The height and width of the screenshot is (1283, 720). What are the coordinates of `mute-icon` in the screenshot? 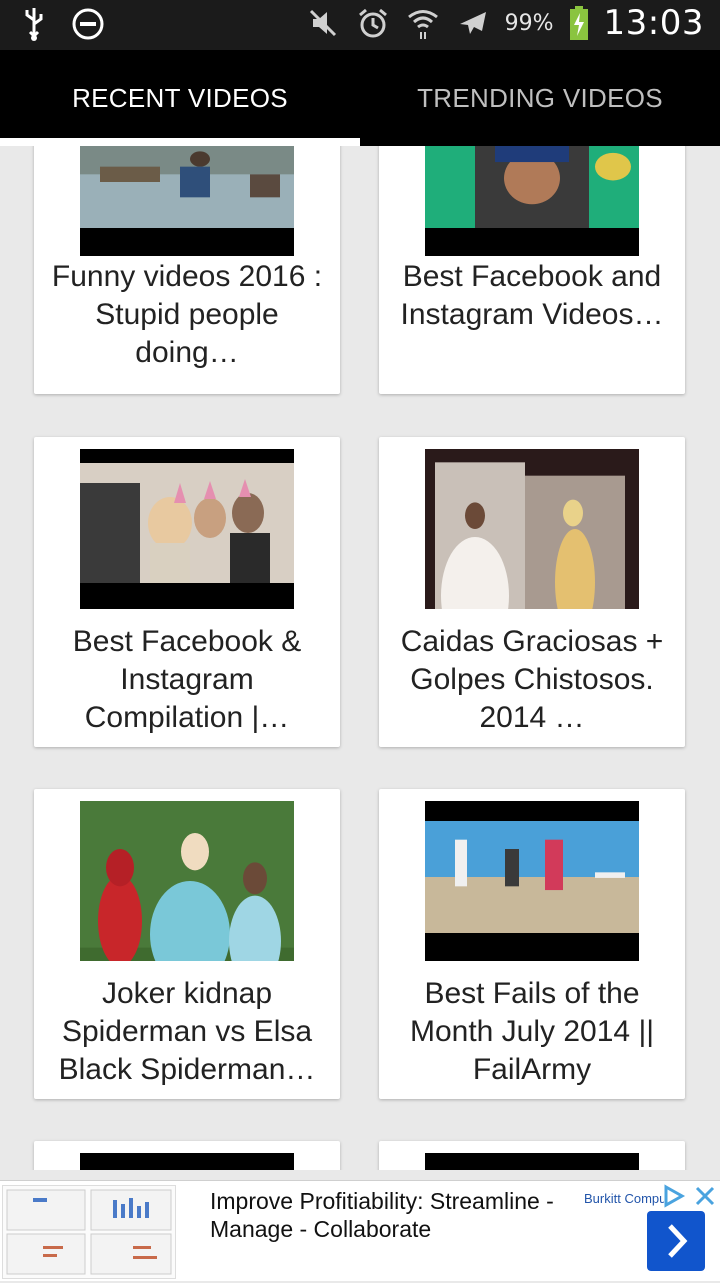 It's located at (323, 23).